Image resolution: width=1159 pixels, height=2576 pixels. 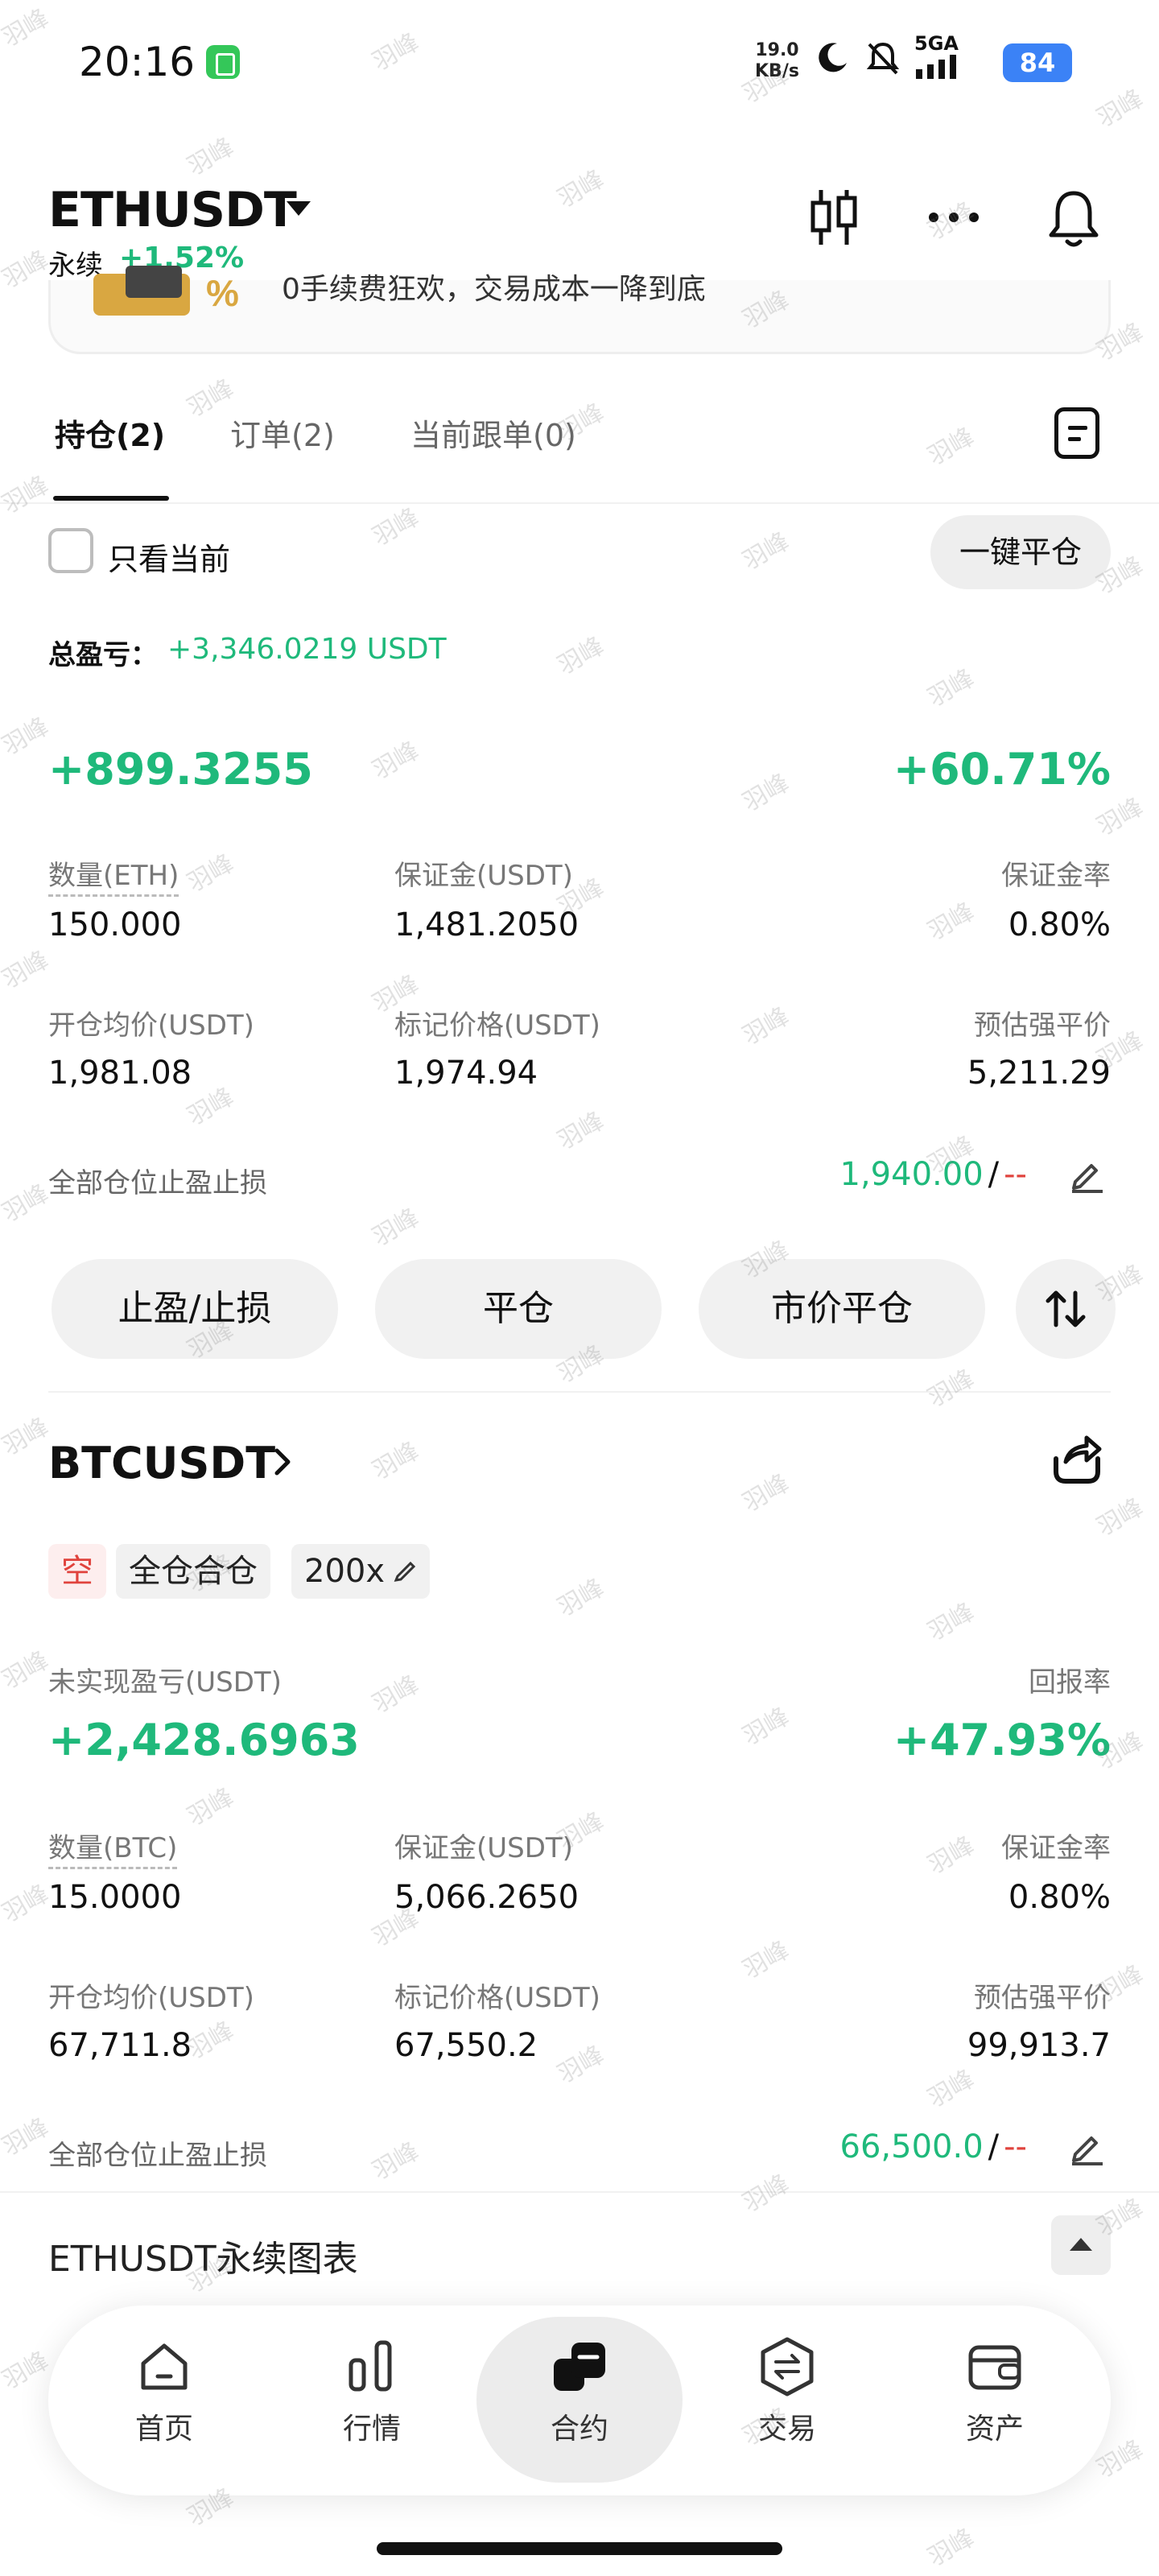 I want to click on promo-gold-icon: %, so click(x=166, y=291).